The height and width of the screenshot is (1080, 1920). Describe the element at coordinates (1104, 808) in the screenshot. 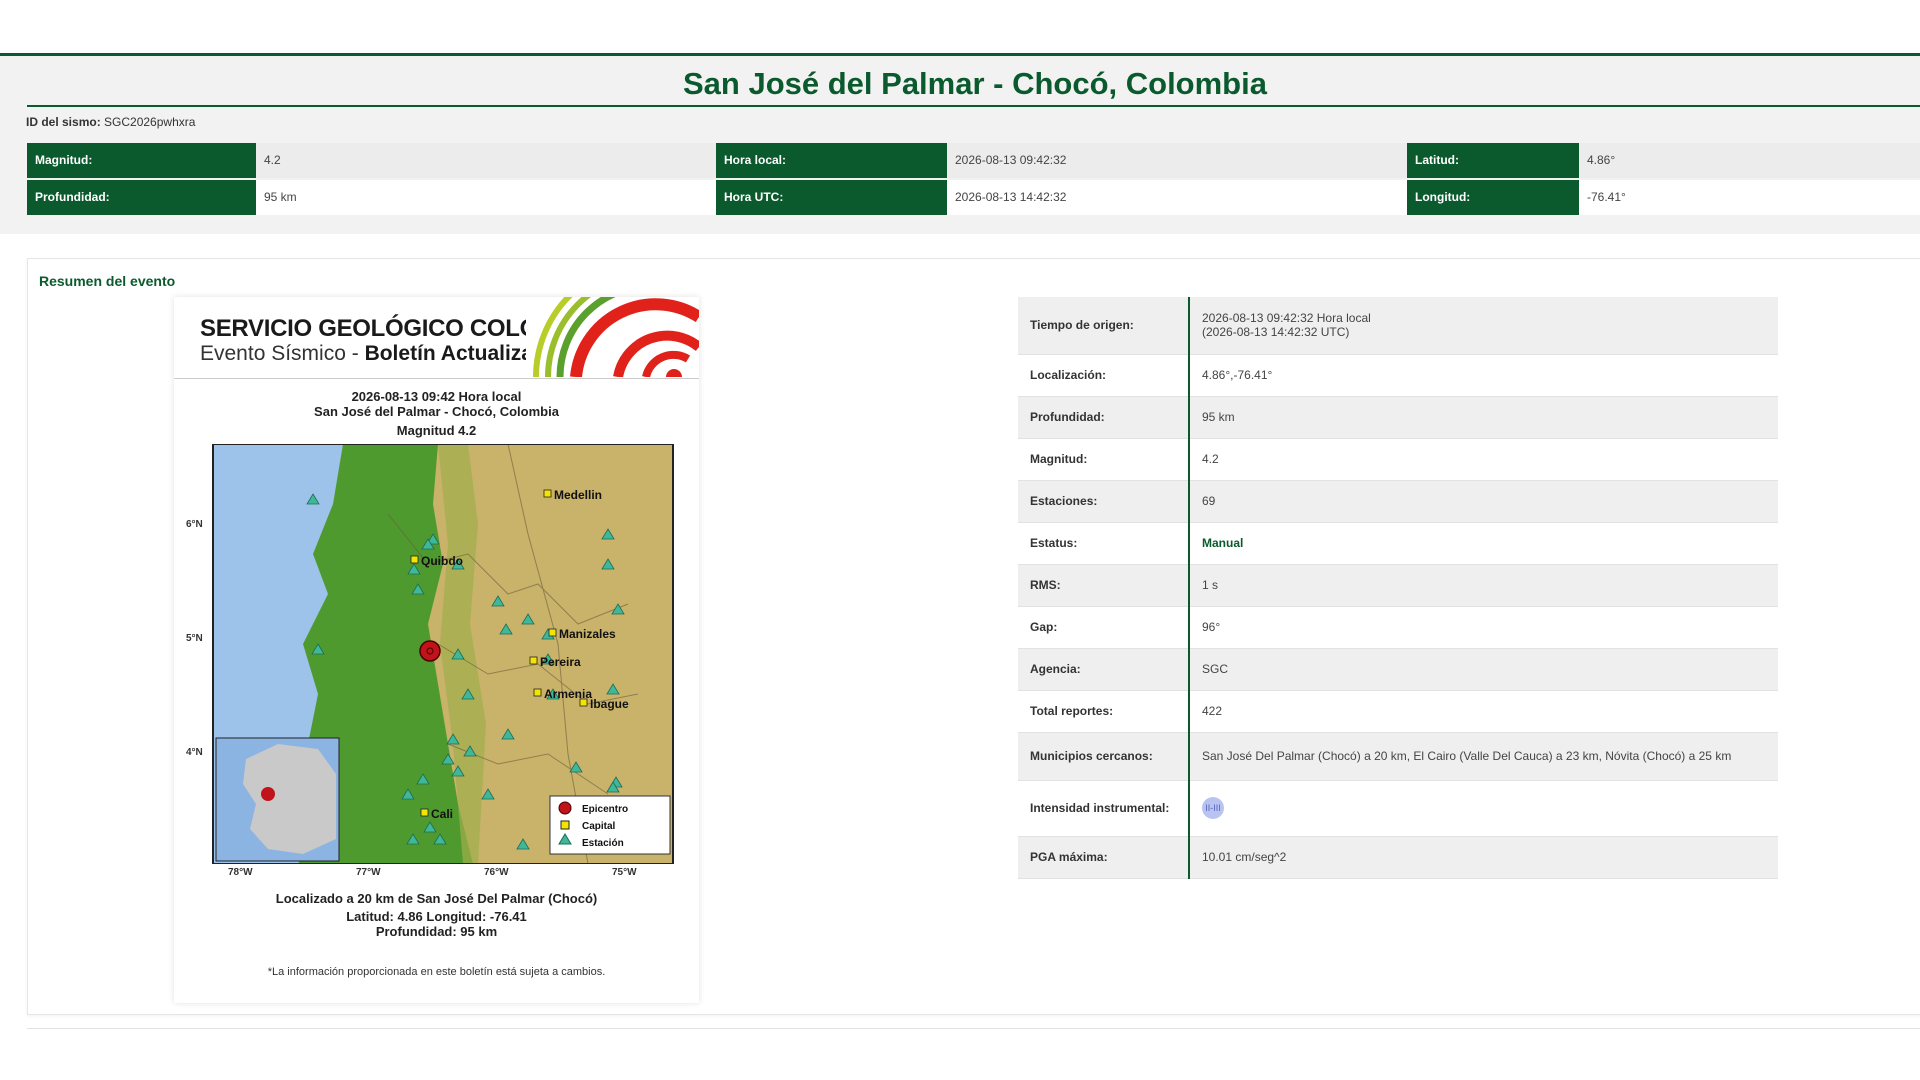

I see `intensity-label: Intensidad instrumental:` at that location.